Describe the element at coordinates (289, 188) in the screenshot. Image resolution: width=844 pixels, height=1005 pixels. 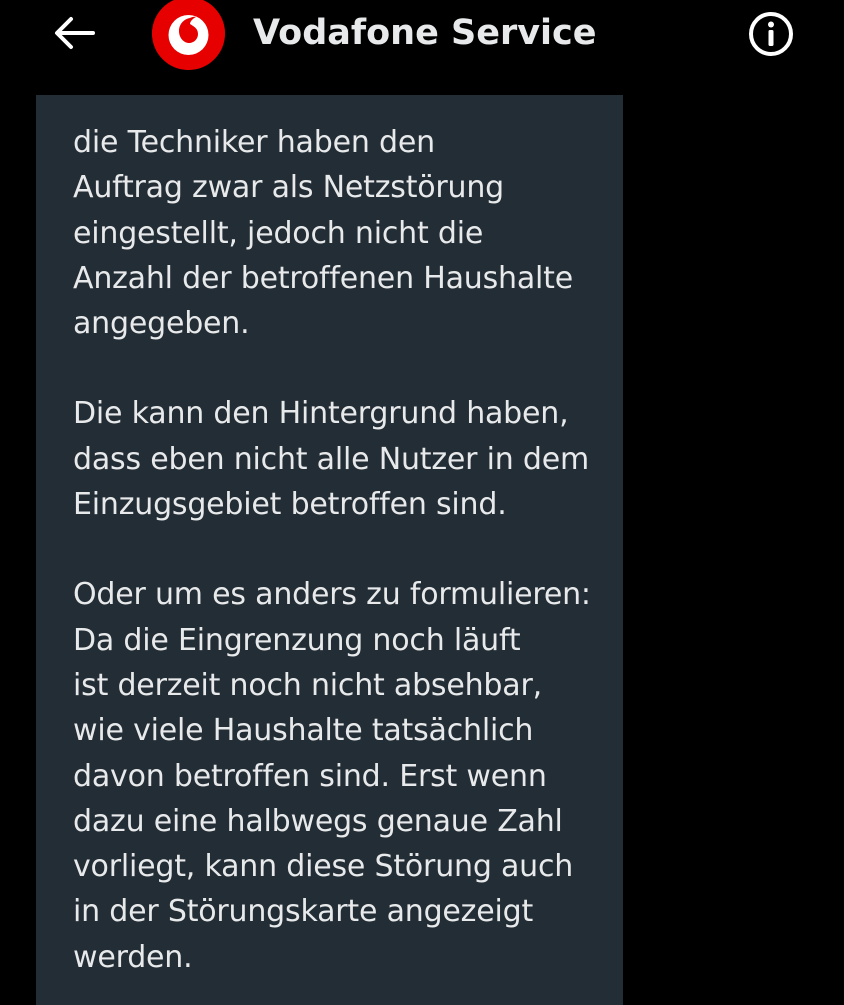
I see `message-line: Auftrag zwar als Netzstörung` at that location.